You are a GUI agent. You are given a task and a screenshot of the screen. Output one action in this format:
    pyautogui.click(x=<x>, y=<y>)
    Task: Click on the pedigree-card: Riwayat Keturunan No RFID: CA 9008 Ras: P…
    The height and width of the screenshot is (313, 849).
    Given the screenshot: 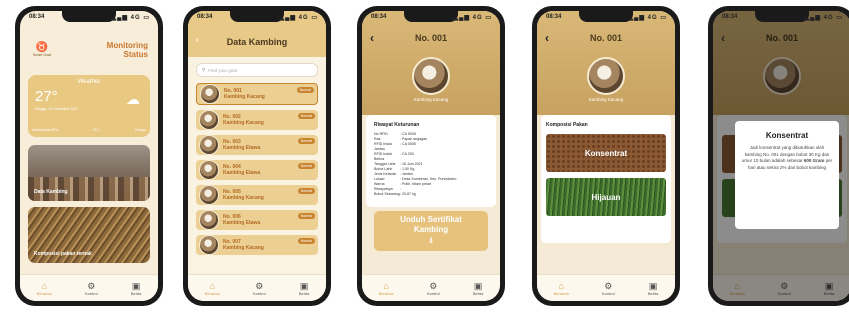 What is the action you would take?
    pyautogui.click(x=431, y=161)
    